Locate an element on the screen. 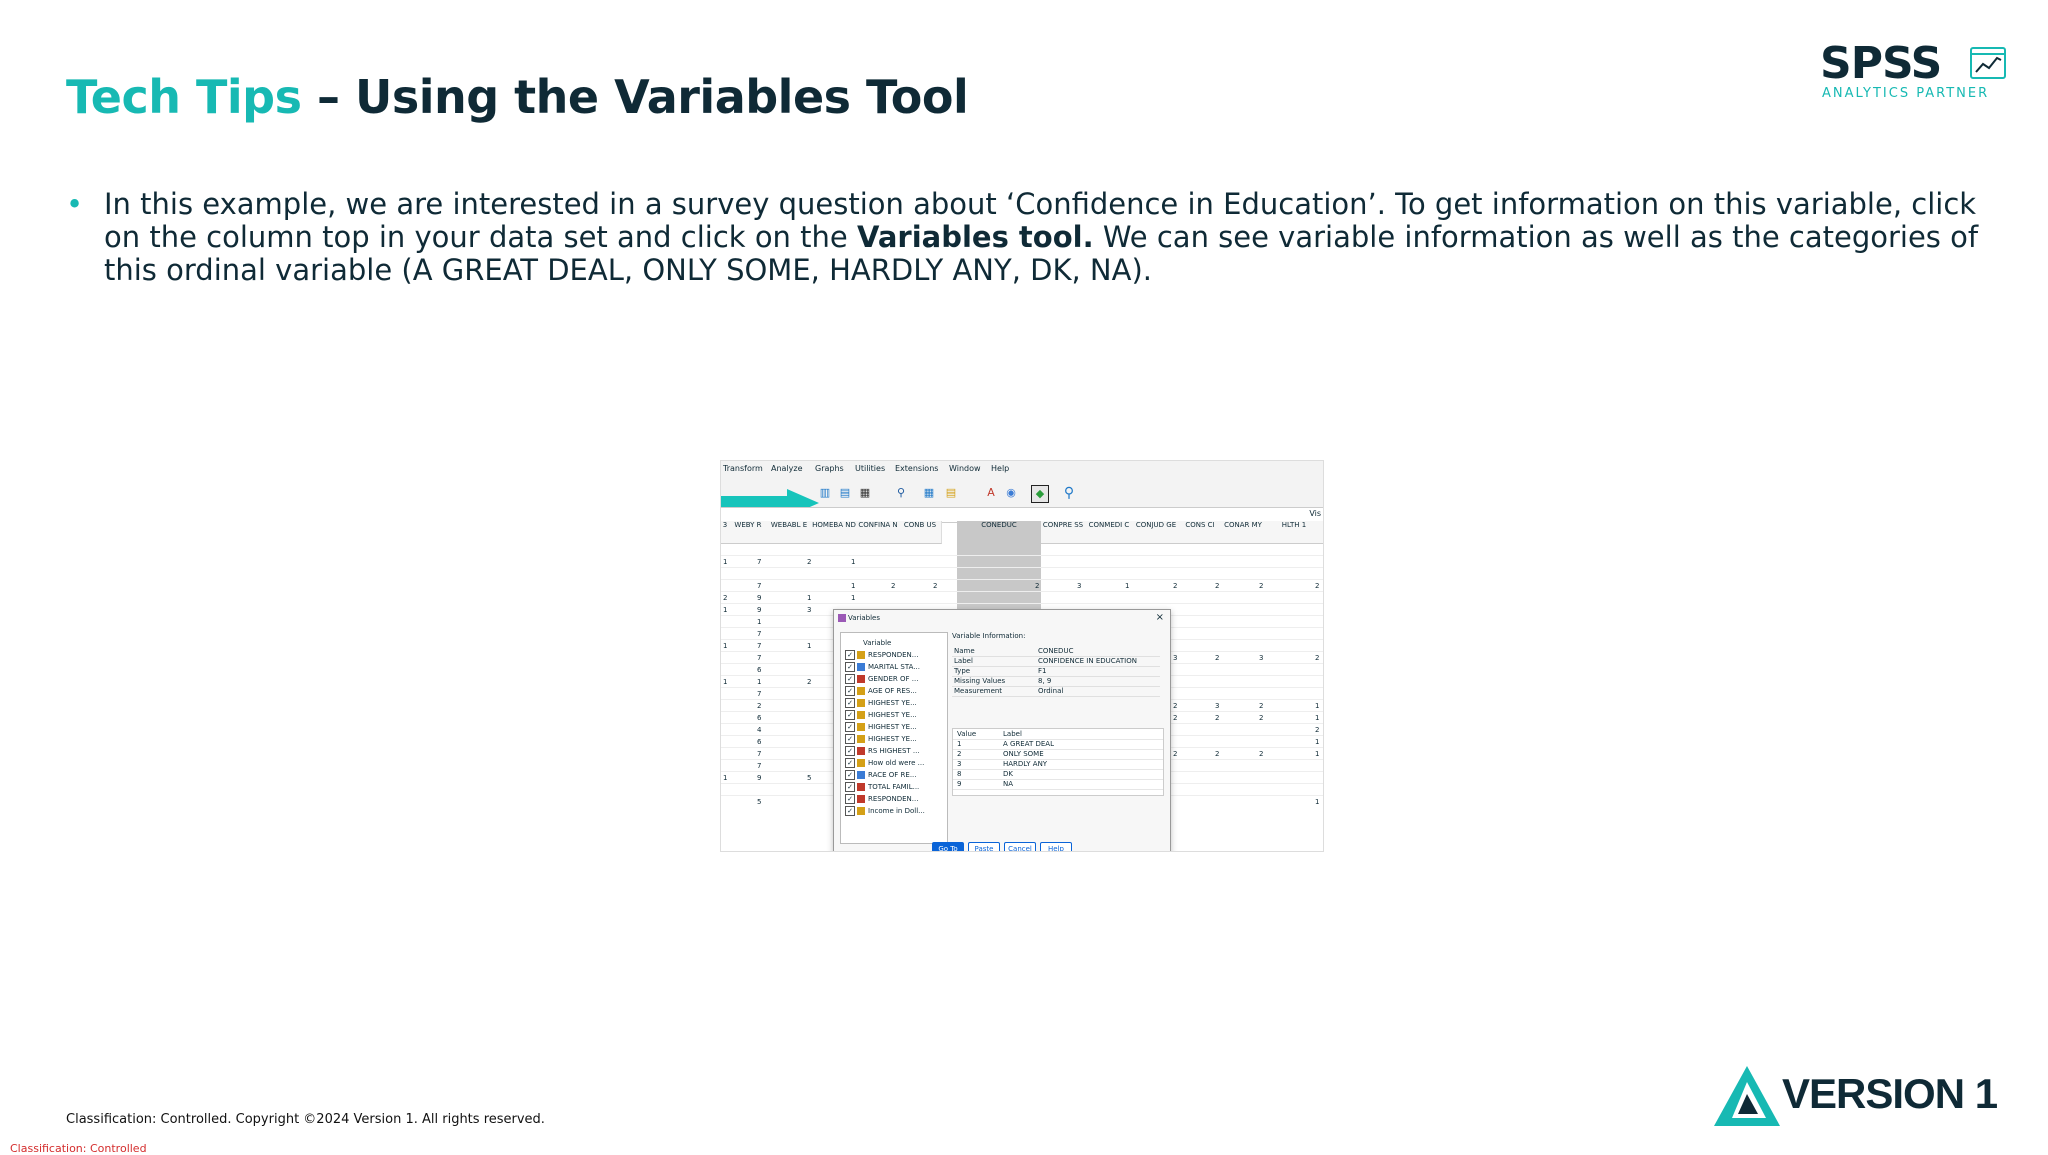  close-icon: × is located at coordinates (1160, 617).